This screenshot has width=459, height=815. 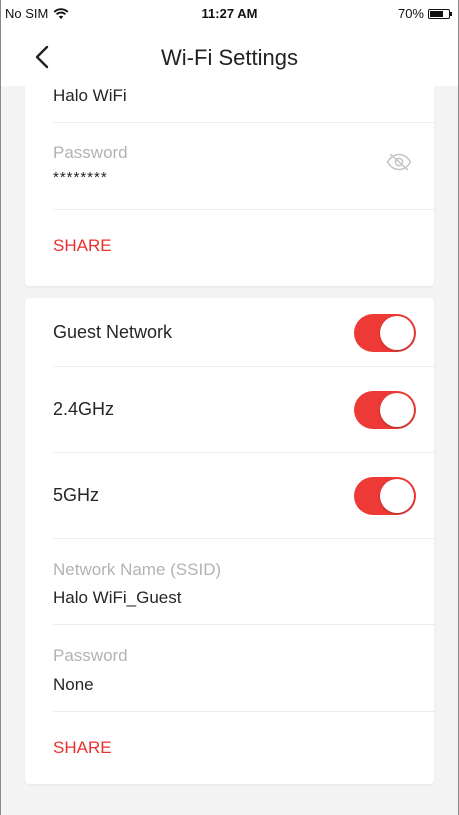 I want to click on main-password-label: Password, so click(x=90, y=152).